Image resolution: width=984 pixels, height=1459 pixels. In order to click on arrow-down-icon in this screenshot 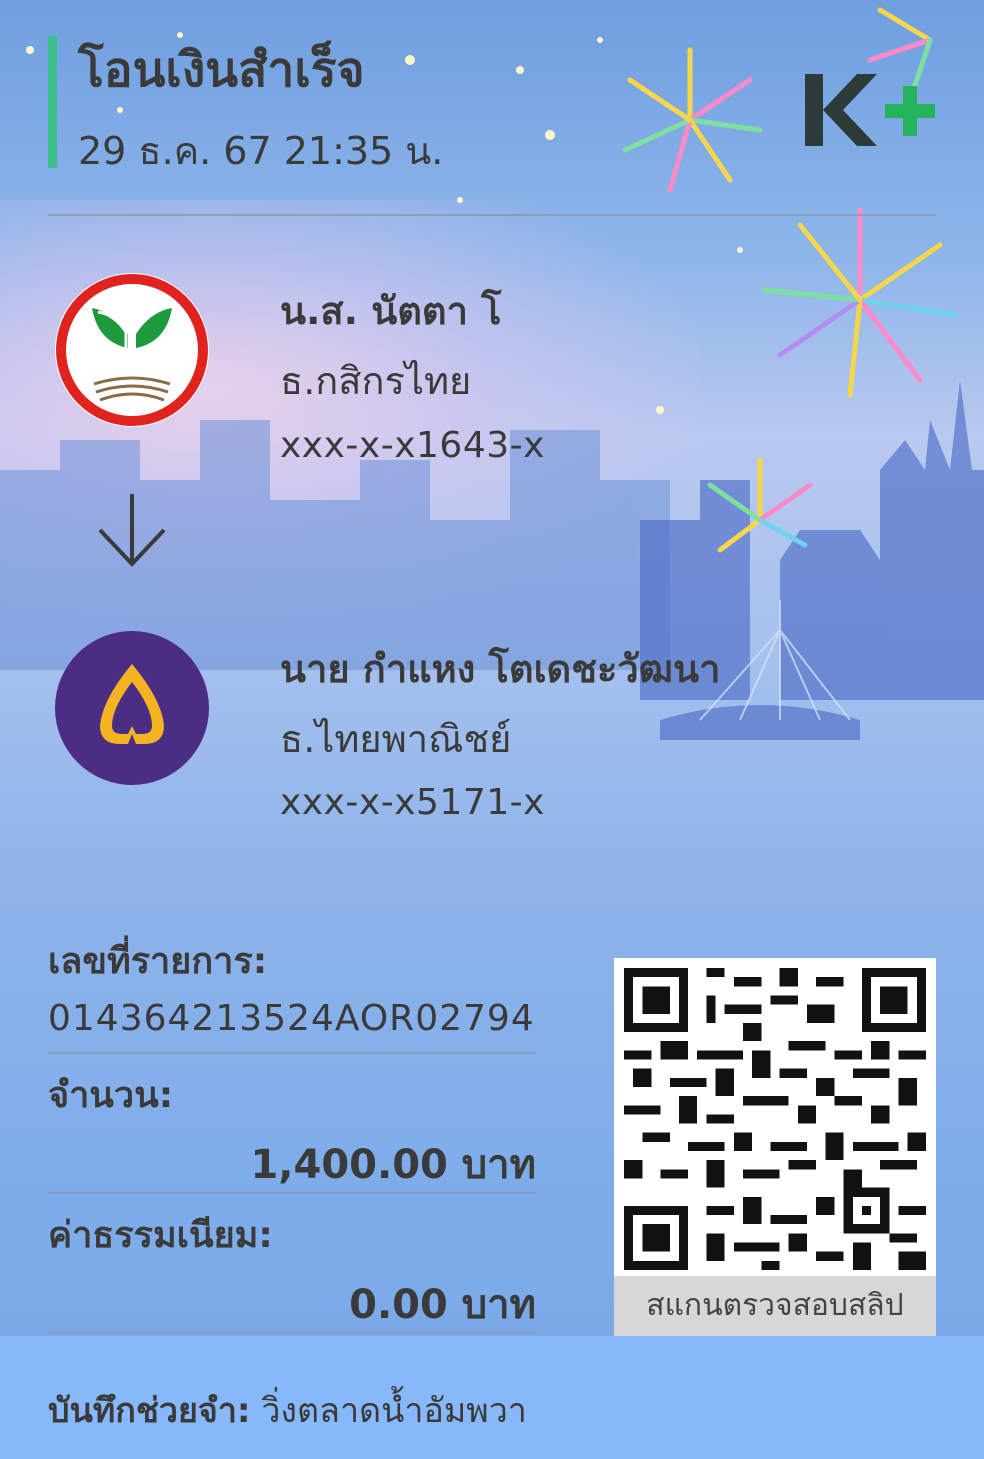, I will do `click(132, 530)`.